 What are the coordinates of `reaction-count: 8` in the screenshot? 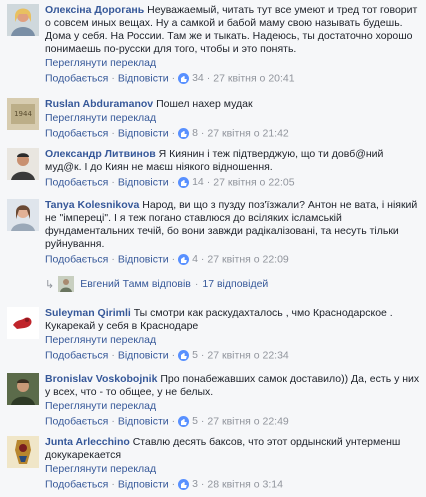 It's located at (188, 133).